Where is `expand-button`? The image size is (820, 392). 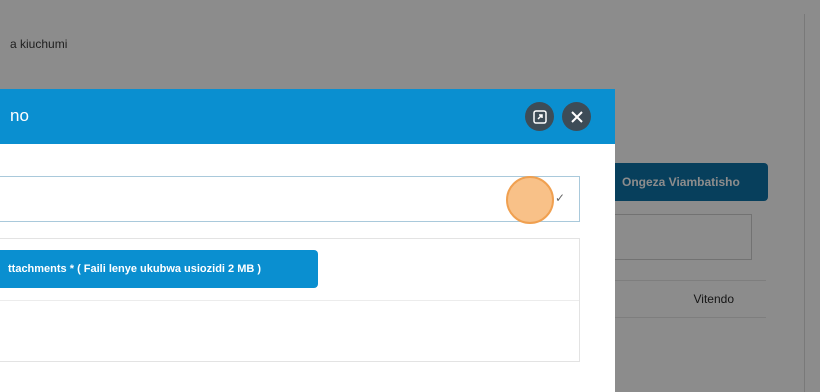 expand-button is located at coordinates (539, 116).